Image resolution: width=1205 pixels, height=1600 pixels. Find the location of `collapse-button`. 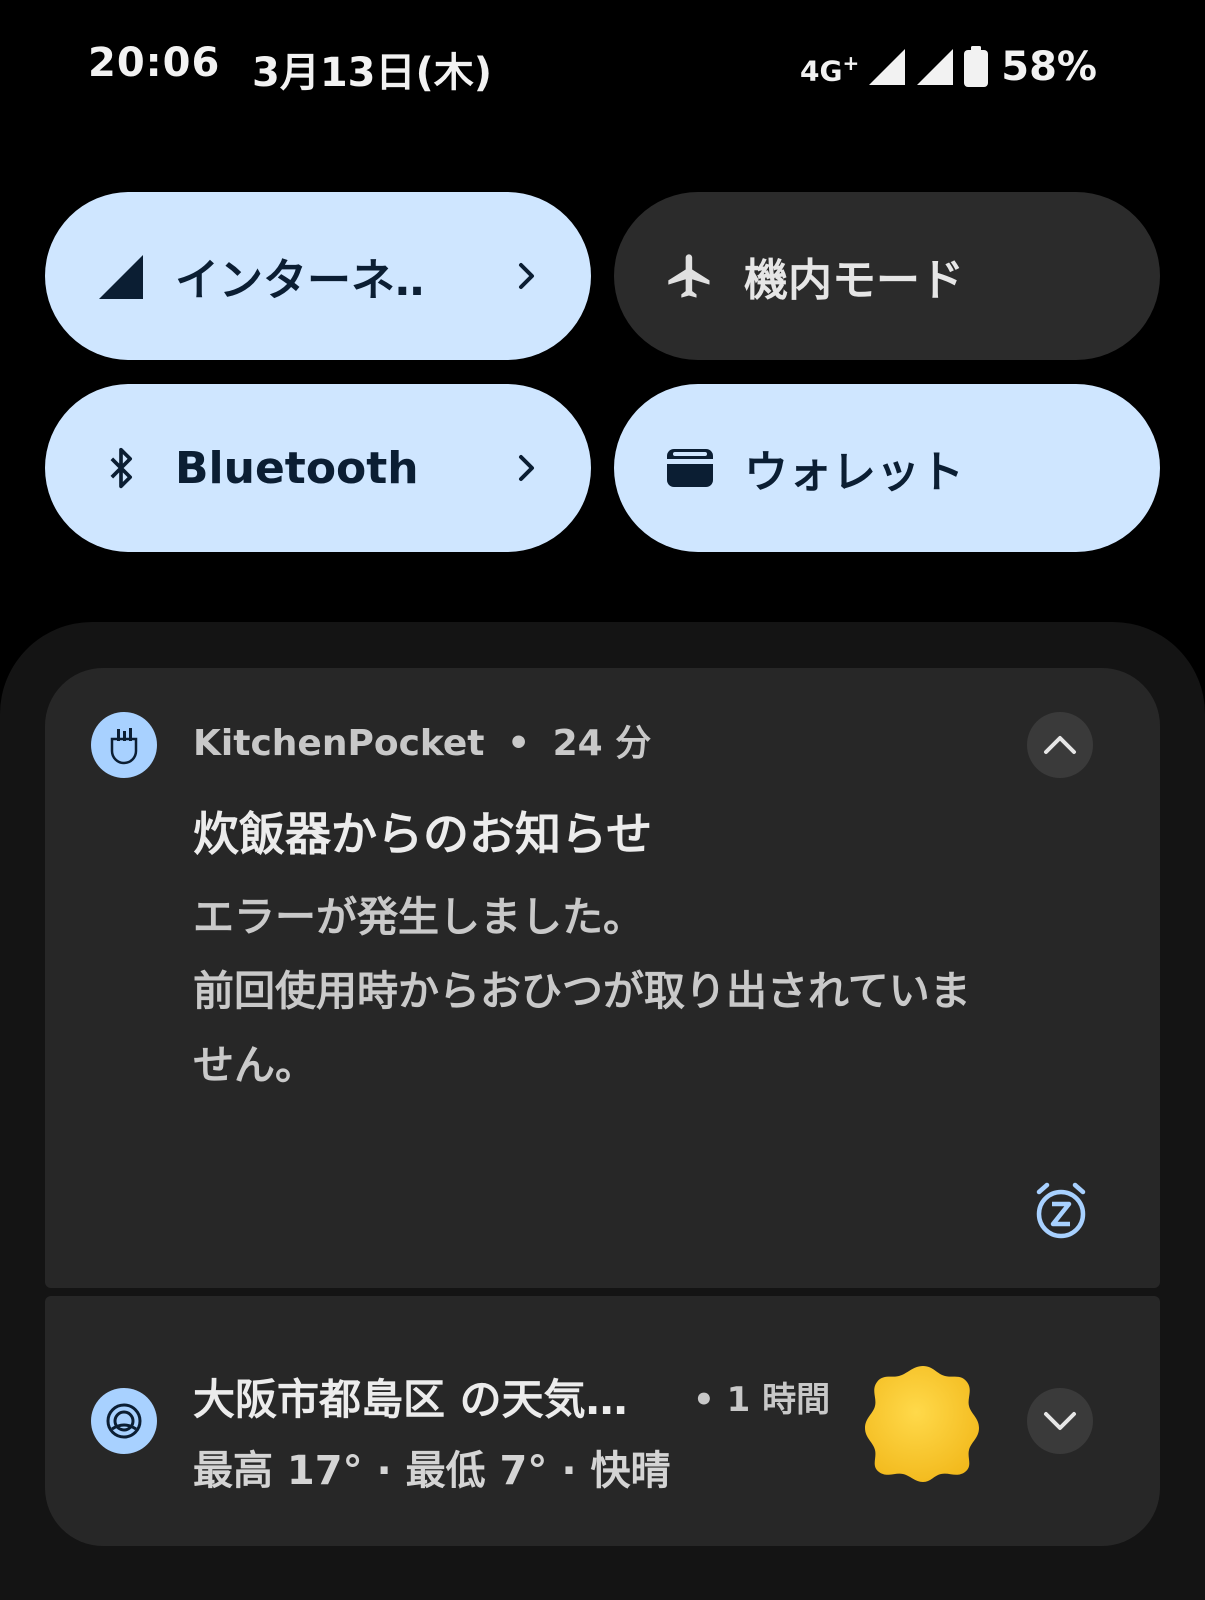

collapse-button is located at coordinates (1060, 745).